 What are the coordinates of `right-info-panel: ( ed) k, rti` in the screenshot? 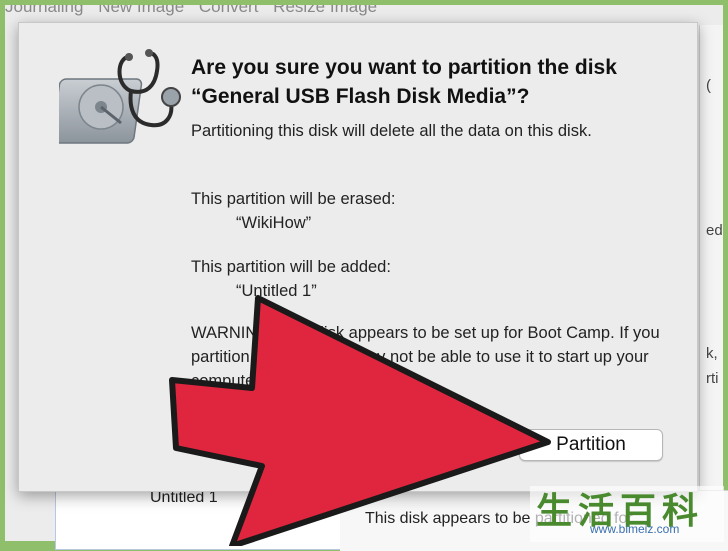 It's located at (711, 260).